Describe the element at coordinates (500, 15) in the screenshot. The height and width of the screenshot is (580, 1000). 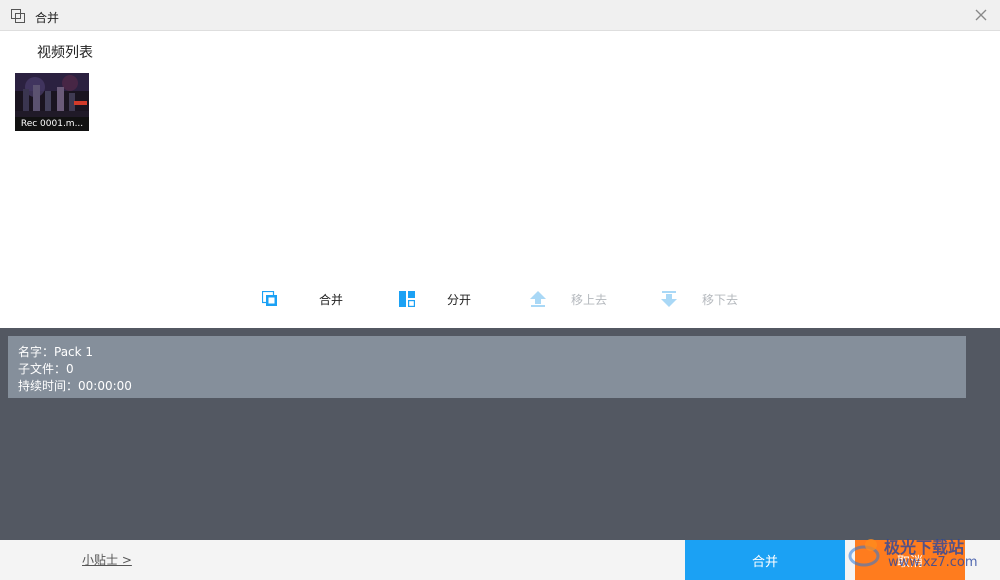
I see `title-bar: 合并` at that location.